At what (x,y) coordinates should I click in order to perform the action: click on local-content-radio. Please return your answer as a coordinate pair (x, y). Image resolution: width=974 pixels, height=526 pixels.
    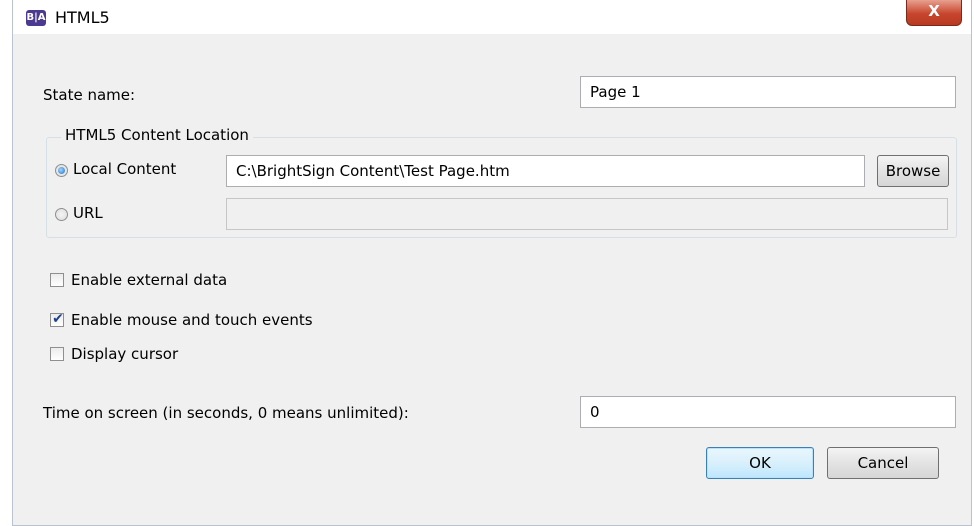
    Looking at the image, I should click on (61, 170).